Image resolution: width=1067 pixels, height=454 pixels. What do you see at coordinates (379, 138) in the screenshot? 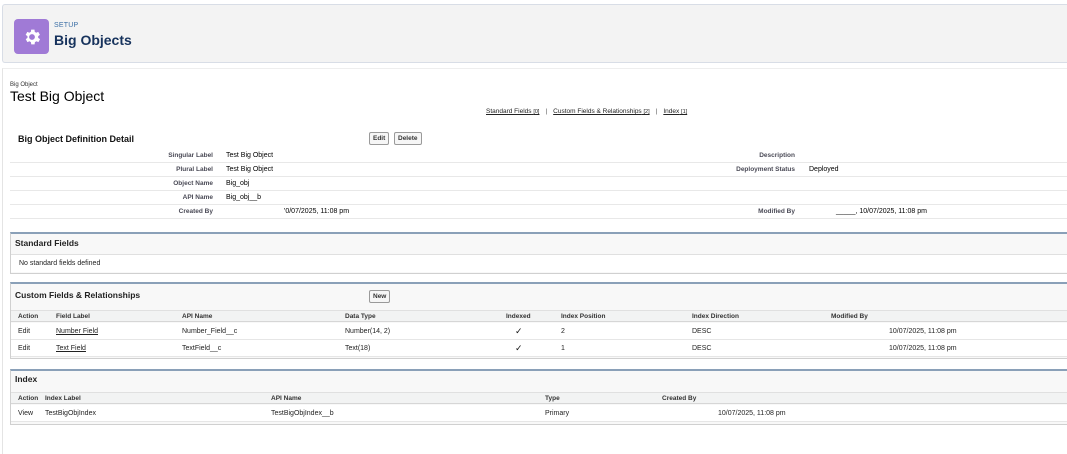
I see `edit-button: Edit` at bounding box center [379, 138].